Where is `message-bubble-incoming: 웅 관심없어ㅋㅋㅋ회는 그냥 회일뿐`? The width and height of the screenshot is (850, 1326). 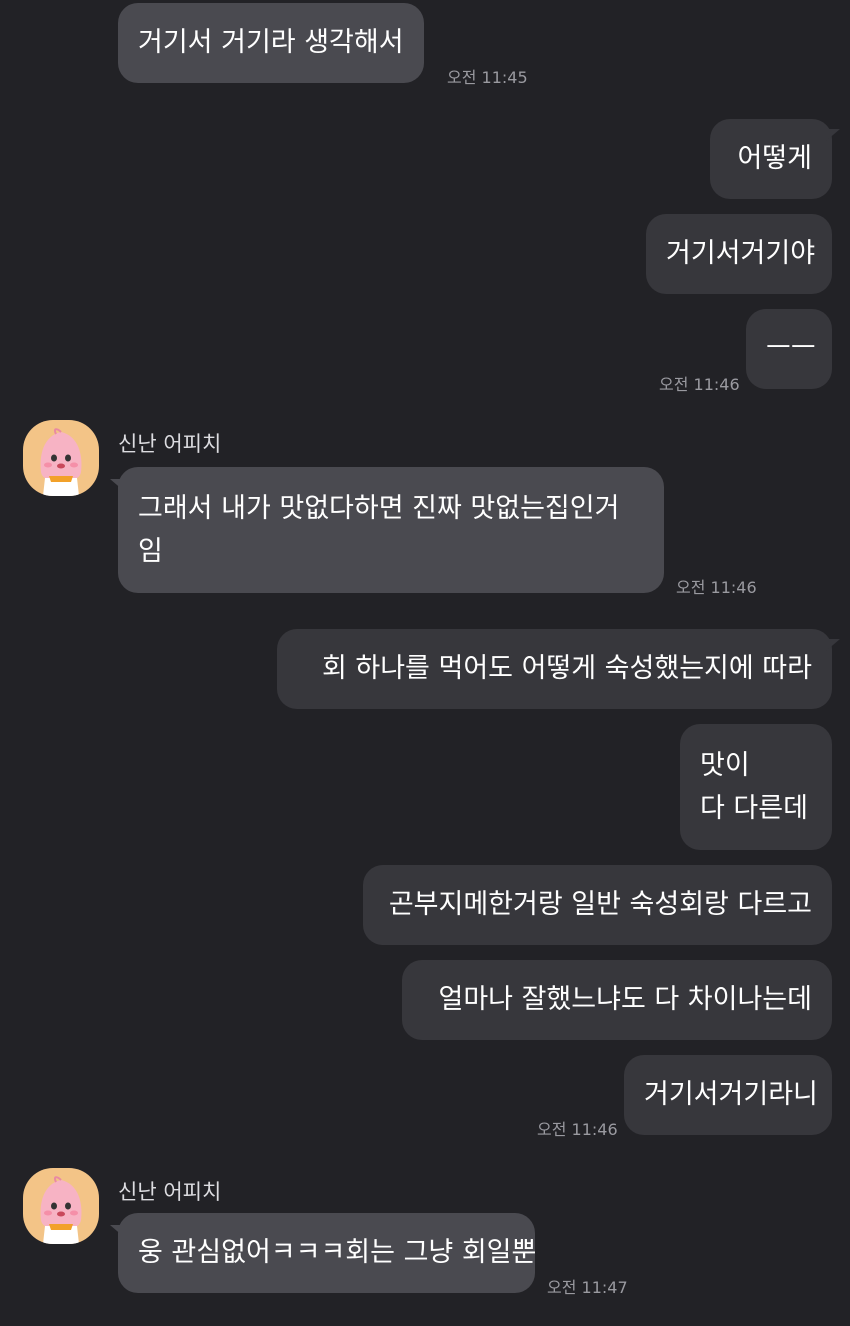 message-bubble-incoming: 웅 관심없어ㅋㅋㅋ회는 그냥 회일뿐 is located at coordinates (323, 1253).